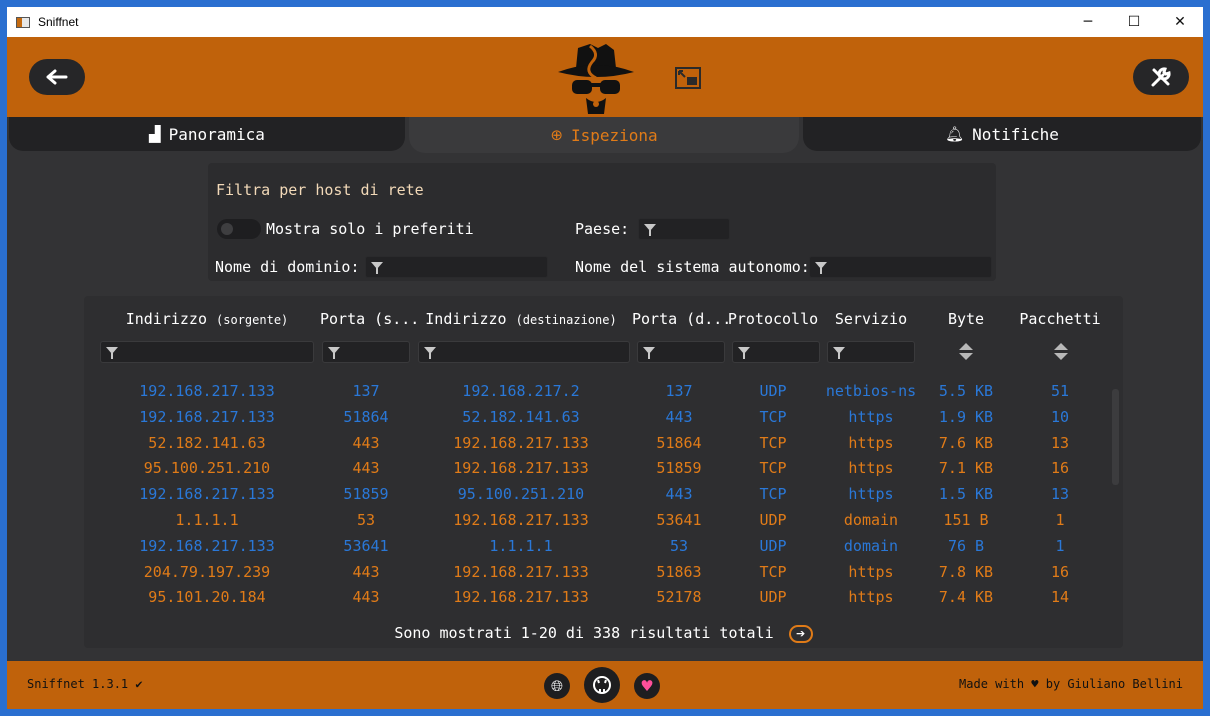 The height and width of the screenshot is (716, 1210). Describe the element at coordinates (524, 352) in the screenshot. I see `dst-address-filter` at that location.